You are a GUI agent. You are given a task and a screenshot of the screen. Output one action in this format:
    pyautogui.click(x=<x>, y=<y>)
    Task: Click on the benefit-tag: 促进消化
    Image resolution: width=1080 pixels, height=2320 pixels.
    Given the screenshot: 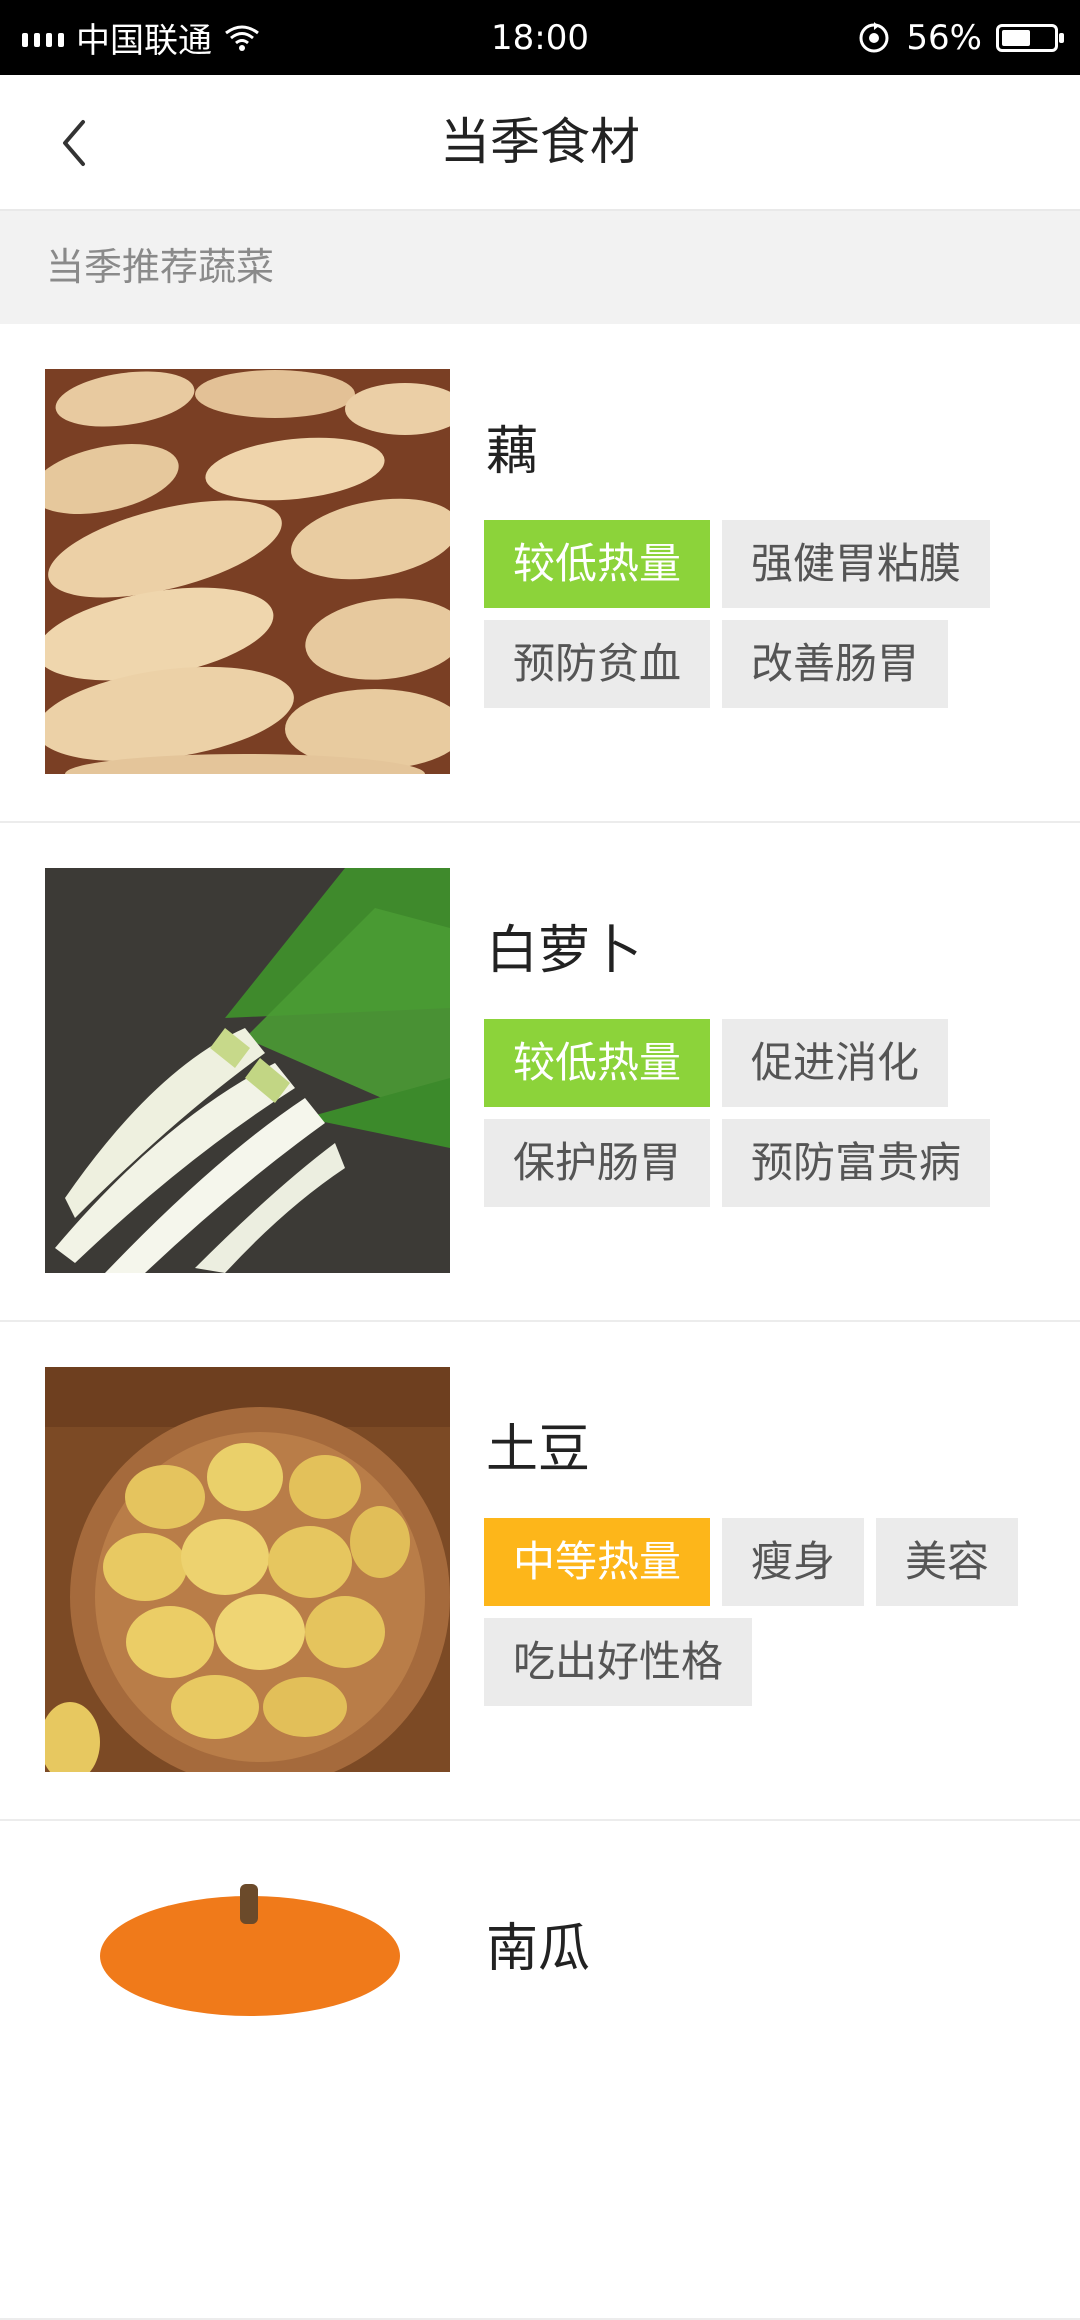 What is the action you would take?
    pyautogui.click(x=835, y=1063)
    